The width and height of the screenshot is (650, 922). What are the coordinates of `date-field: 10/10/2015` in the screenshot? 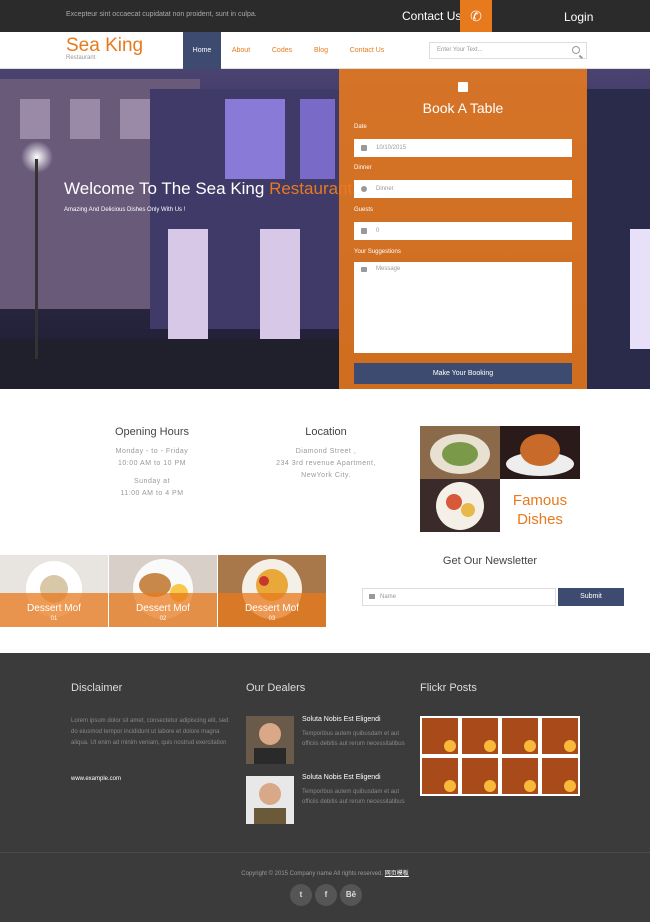 It's located at (463, 148).